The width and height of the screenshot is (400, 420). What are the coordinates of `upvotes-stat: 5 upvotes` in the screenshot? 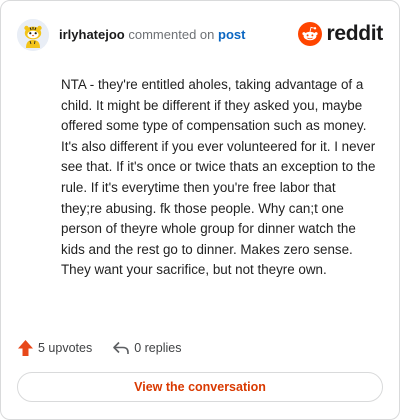 It's located at (54, 348).